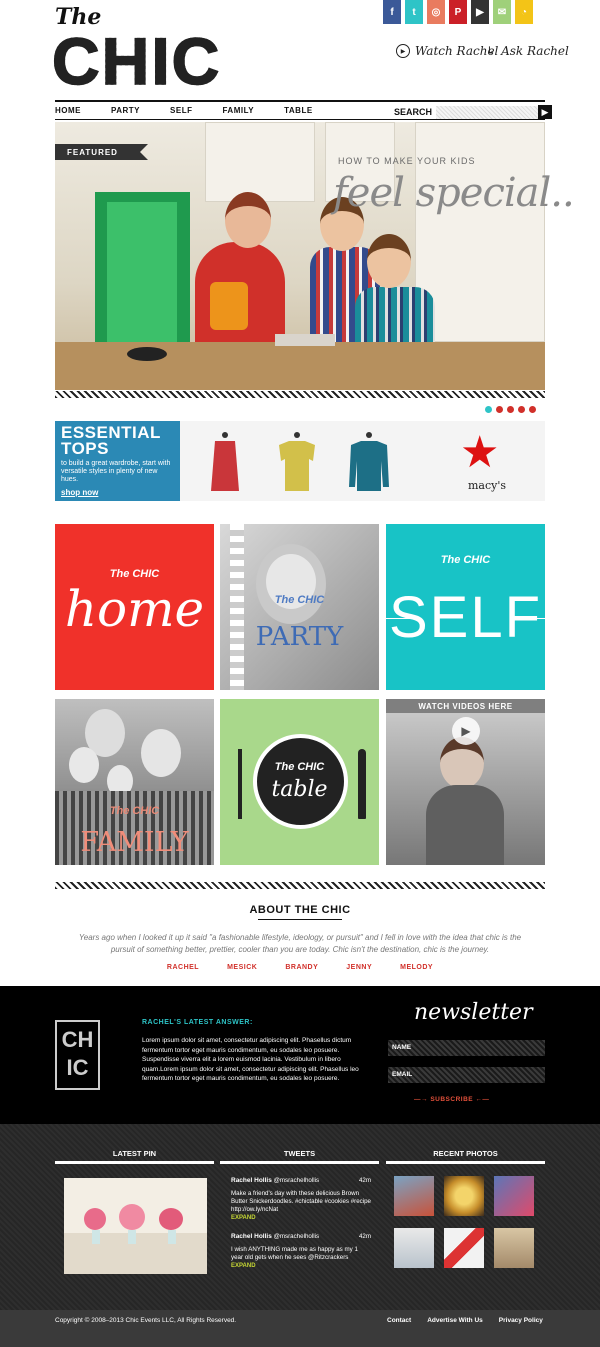 This screenshot has width=600, height=1347. Describe the element at coordinates (524, 12) in the screenshot. I see `rss-icon: ◔` at that location.